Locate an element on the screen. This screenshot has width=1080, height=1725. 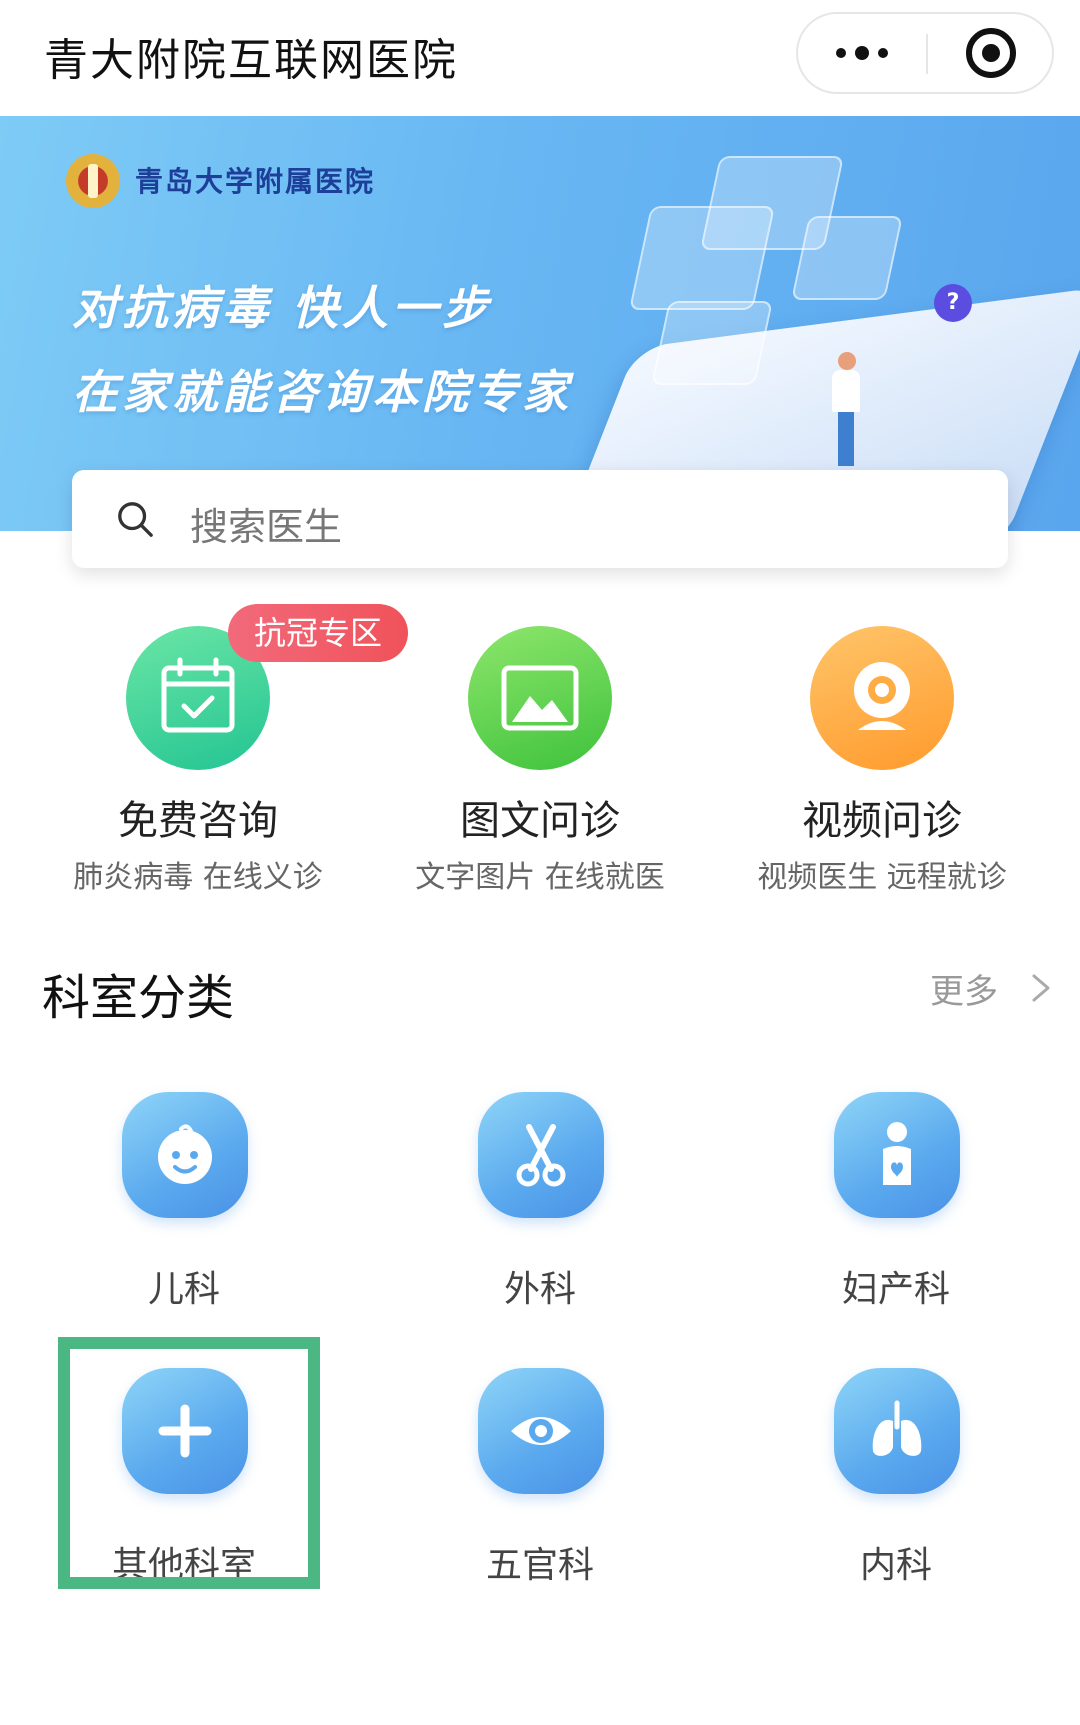
dept-label: 妇产科 is located at coordinates (895, 1289).